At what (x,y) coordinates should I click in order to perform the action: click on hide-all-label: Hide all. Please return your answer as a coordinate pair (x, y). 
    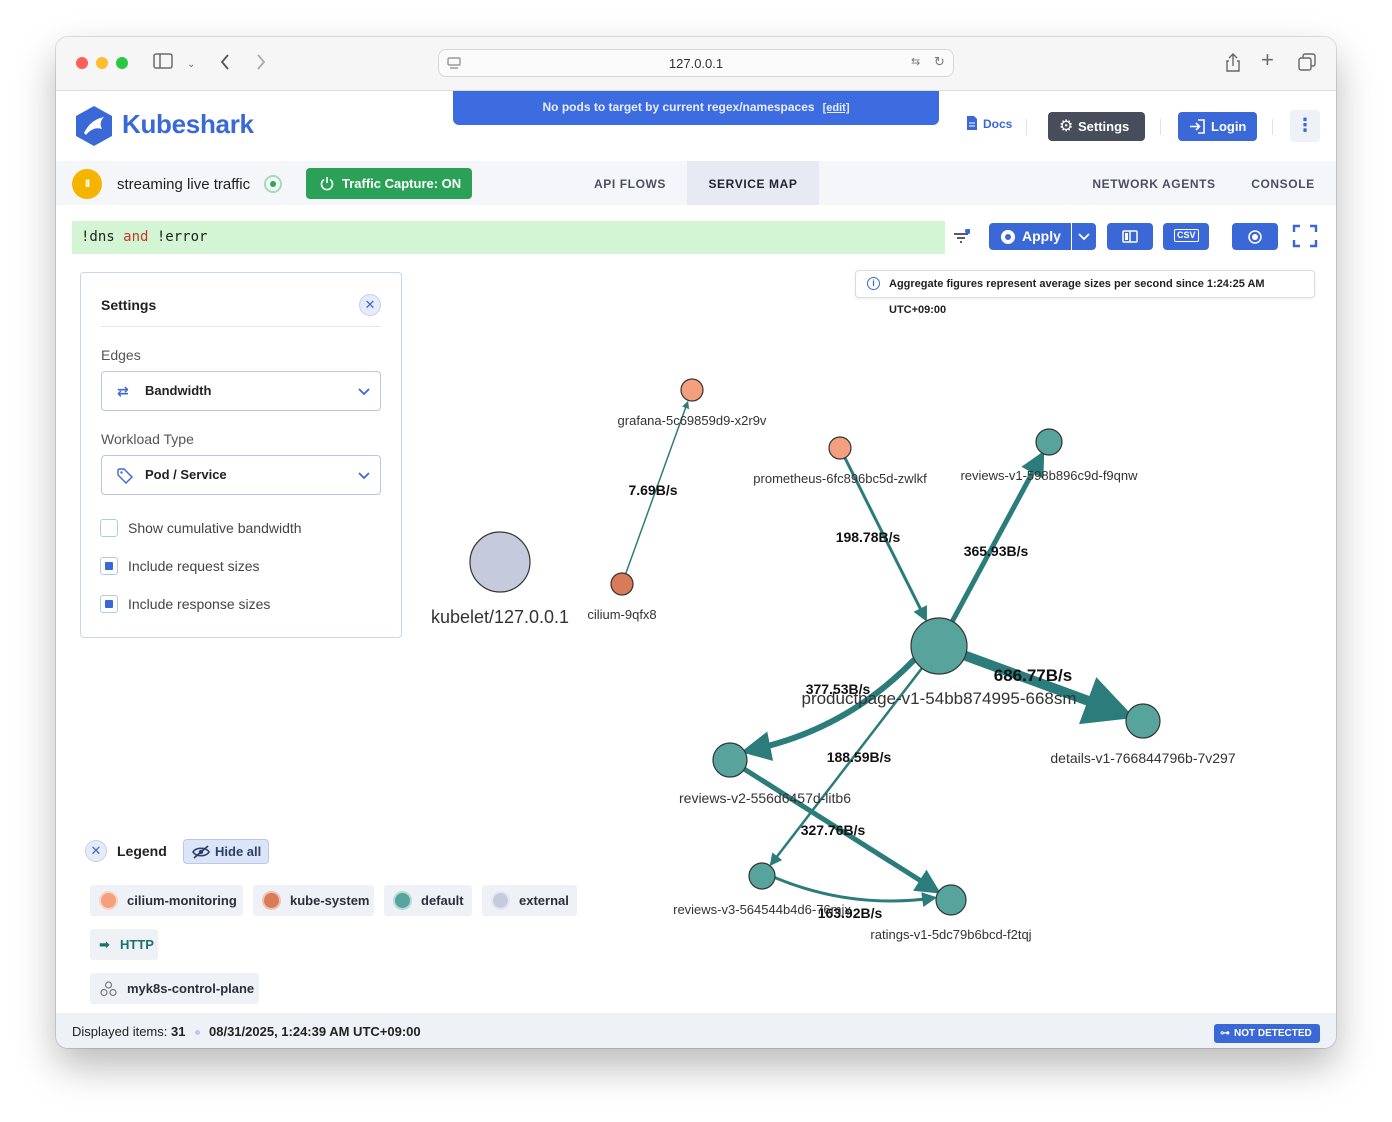
    Looking at the image, I should click on (238, 851).